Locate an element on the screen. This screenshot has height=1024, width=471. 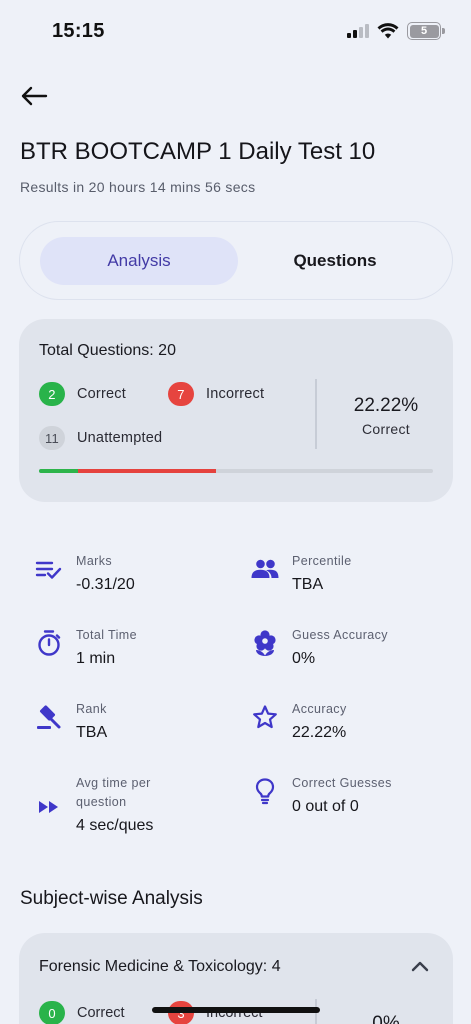
star-icon is located at coordinates (265, 717).